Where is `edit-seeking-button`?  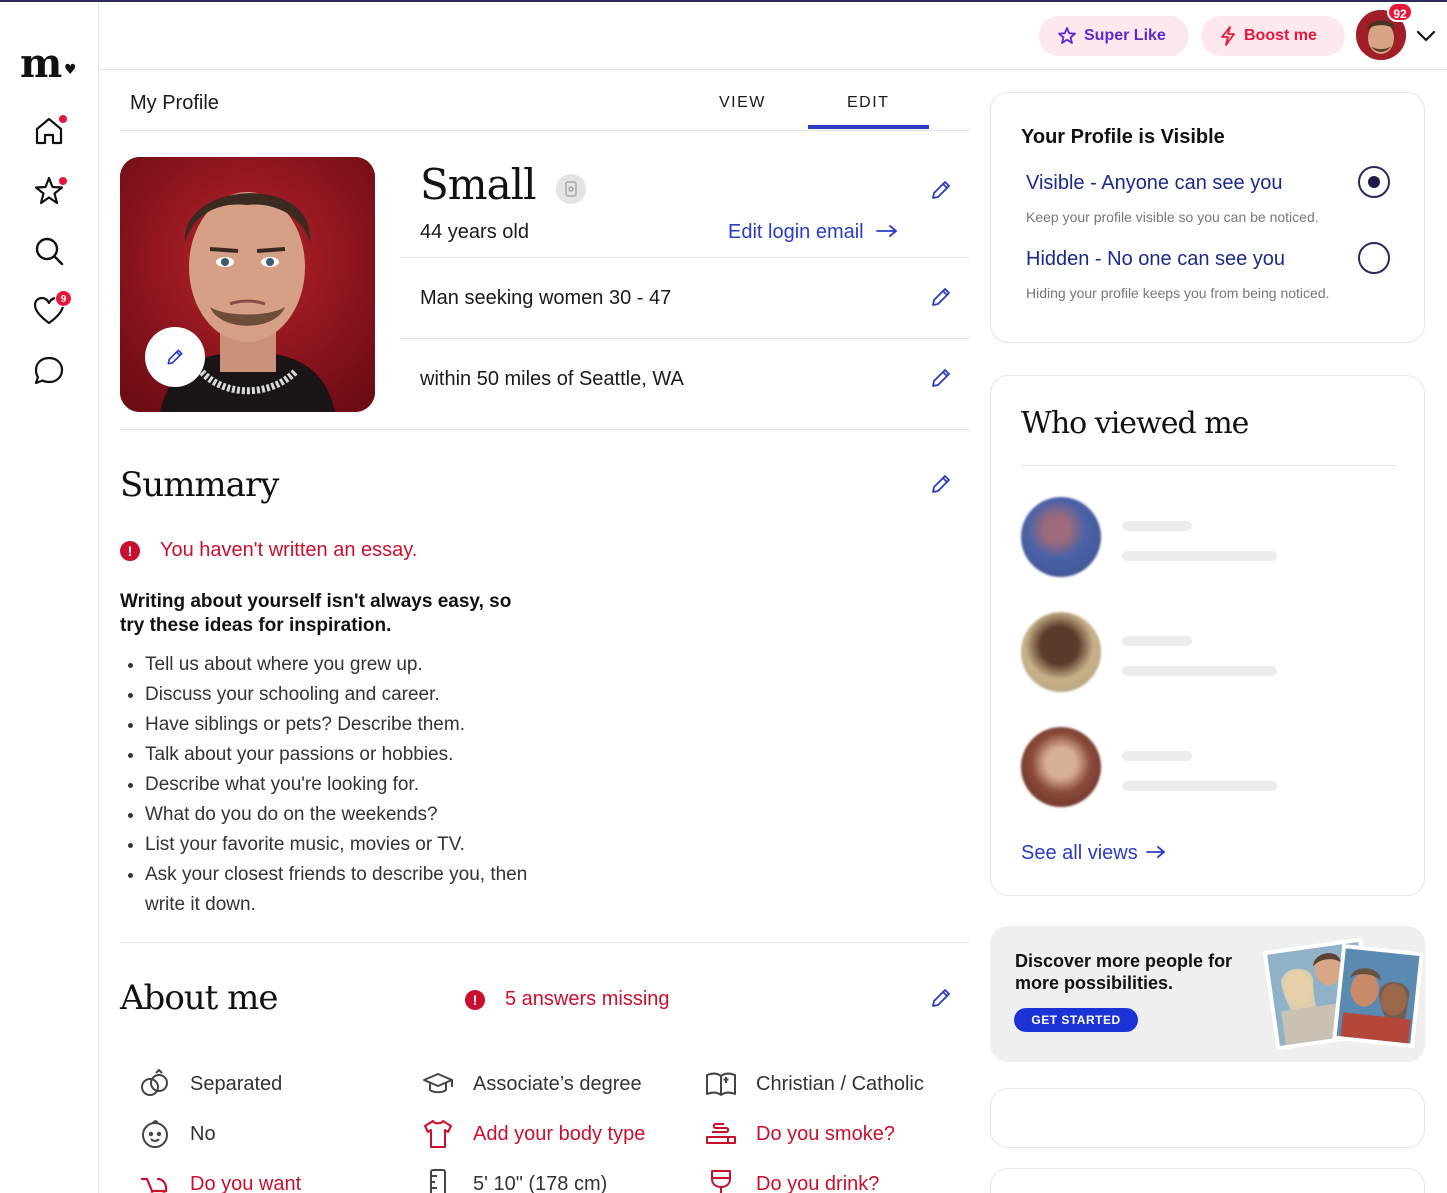 edit-seeking-button is located at coordinates (941, 297).